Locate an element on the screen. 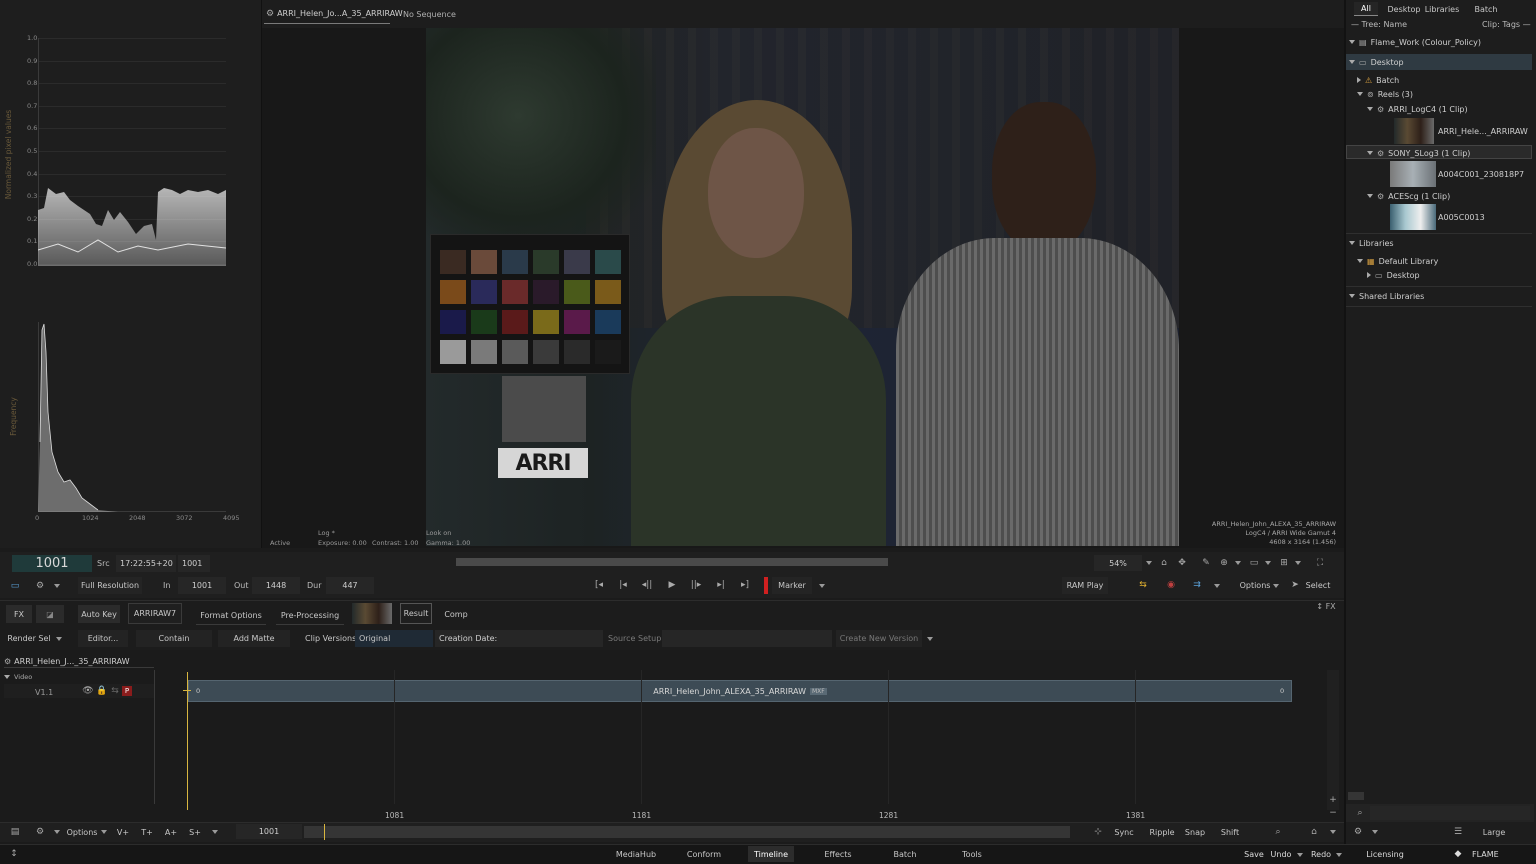 This screenshot has width=1536, height=864. eyedropper-icon: ✎ is located at coordinates (1206, 563).